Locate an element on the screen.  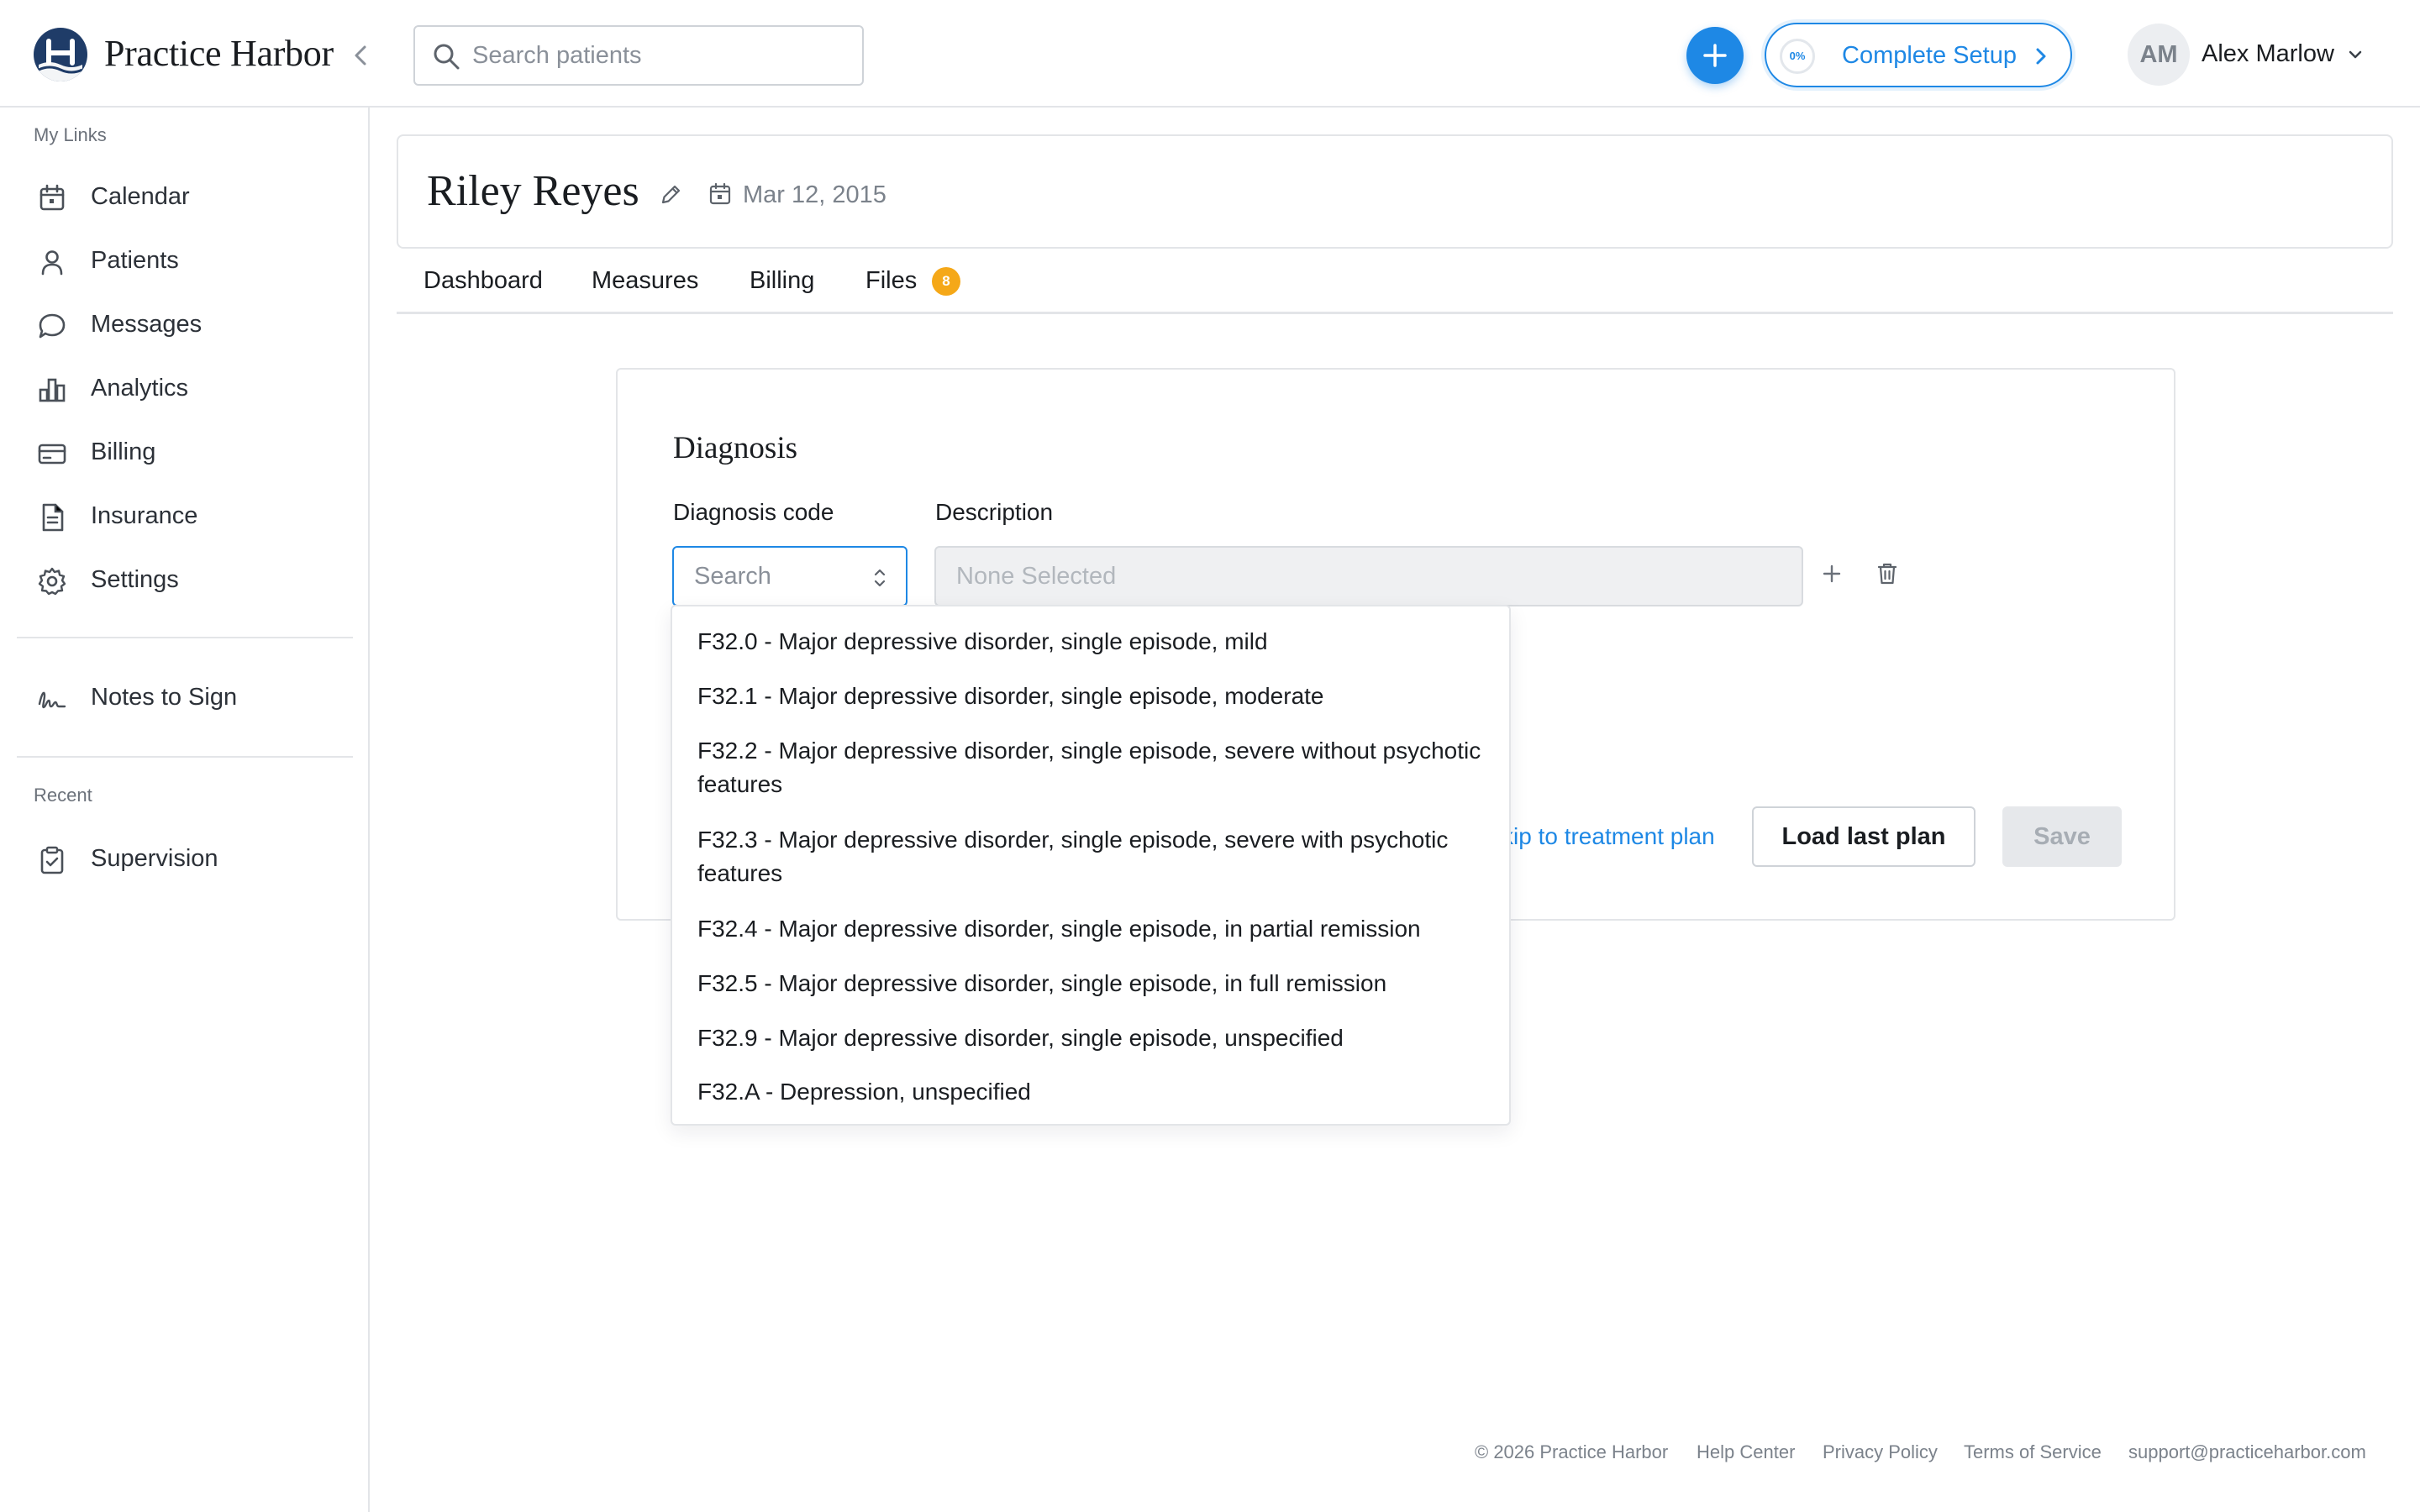
avatar: AM is located at coordinates (2159, 55).